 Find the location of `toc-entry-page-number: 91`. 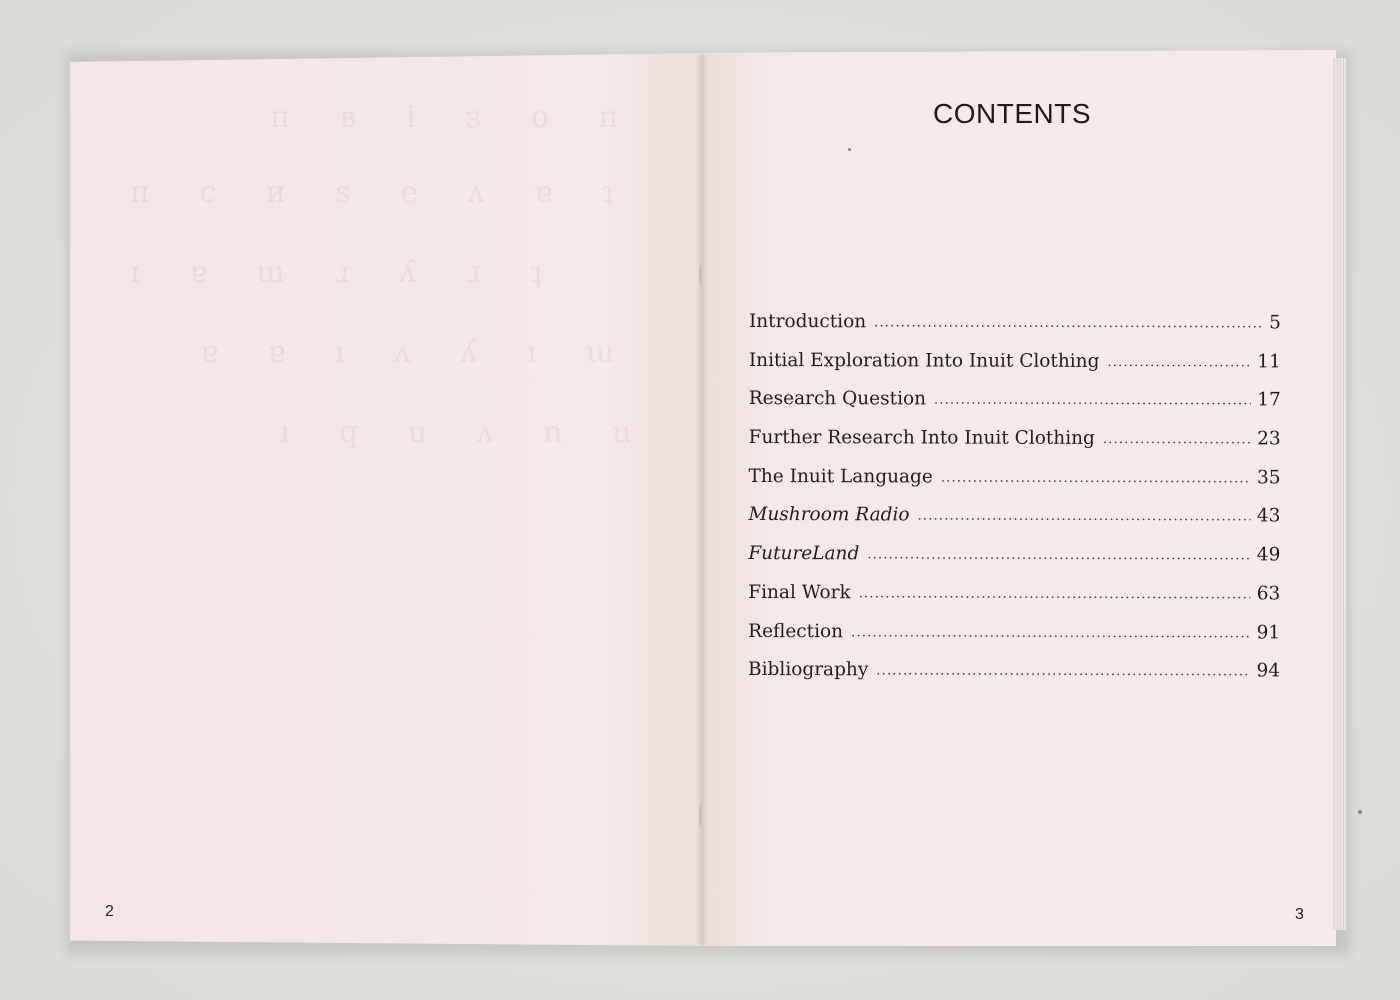

toc-entry-page-number: 91 is located at coordinates (1268, 632).